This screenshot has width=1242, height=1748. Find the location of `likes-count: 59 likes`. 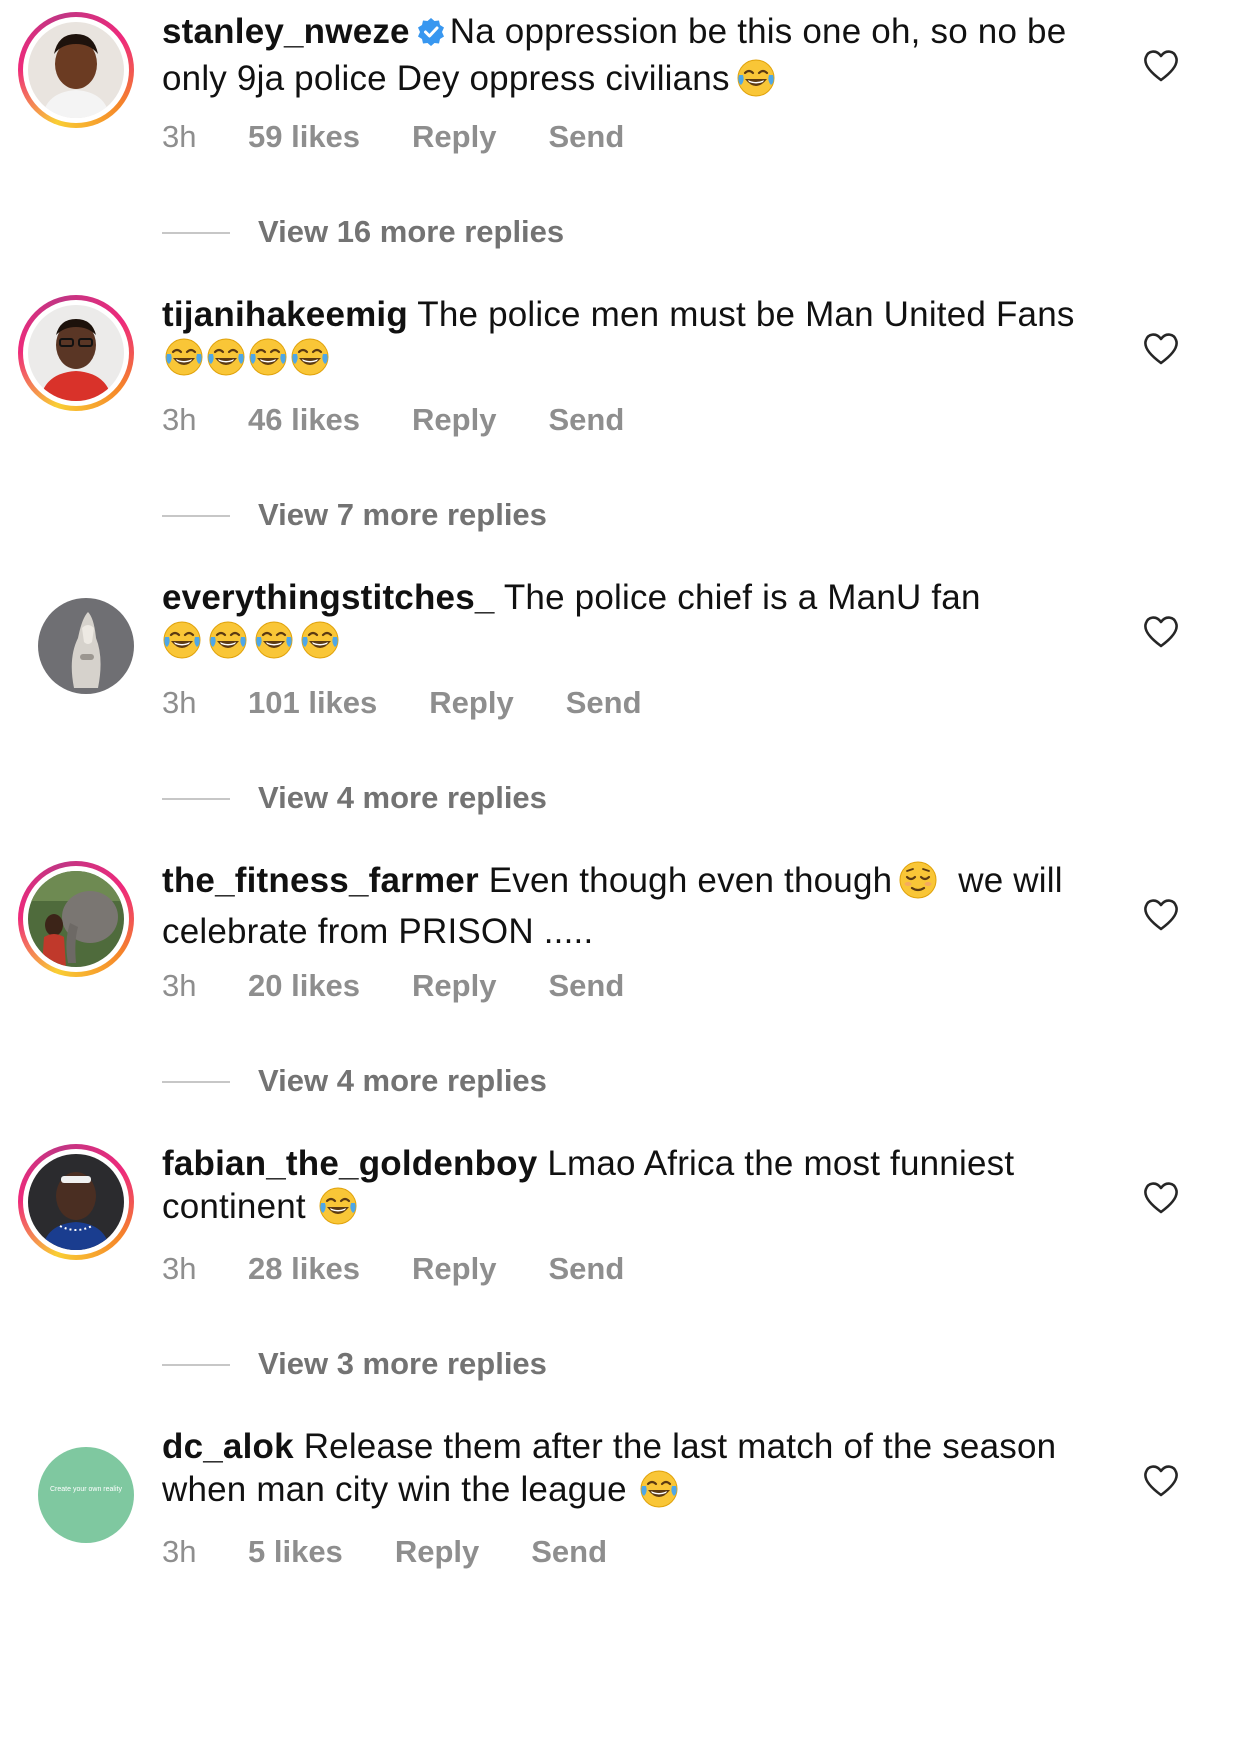

likes-count: 59 likes is located at coordinates (304, 137).